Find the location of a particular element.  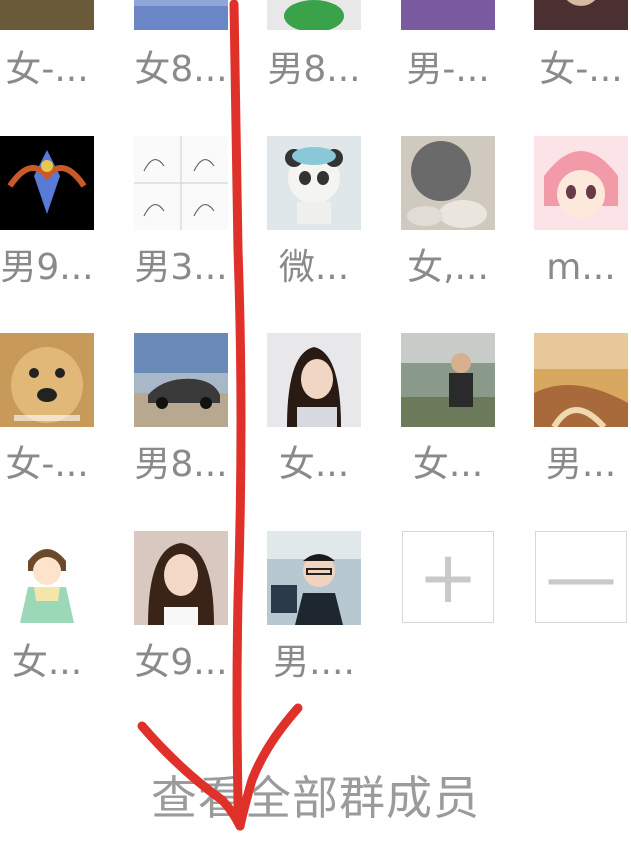

minus-icon: — is located at coordinates (581, 577).